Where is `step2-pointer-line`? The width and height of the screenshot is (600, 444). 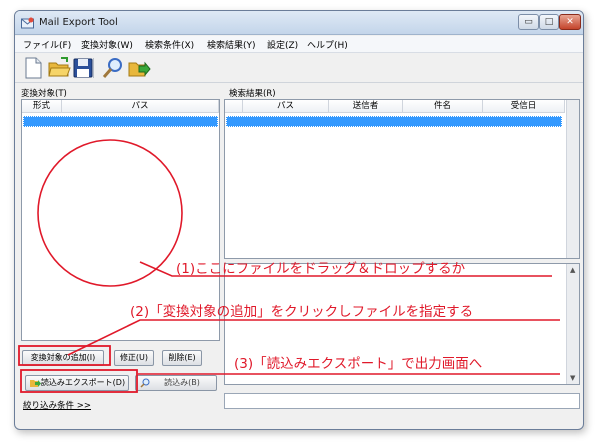 step2-pointer-line is located at coordinates (313, 337).